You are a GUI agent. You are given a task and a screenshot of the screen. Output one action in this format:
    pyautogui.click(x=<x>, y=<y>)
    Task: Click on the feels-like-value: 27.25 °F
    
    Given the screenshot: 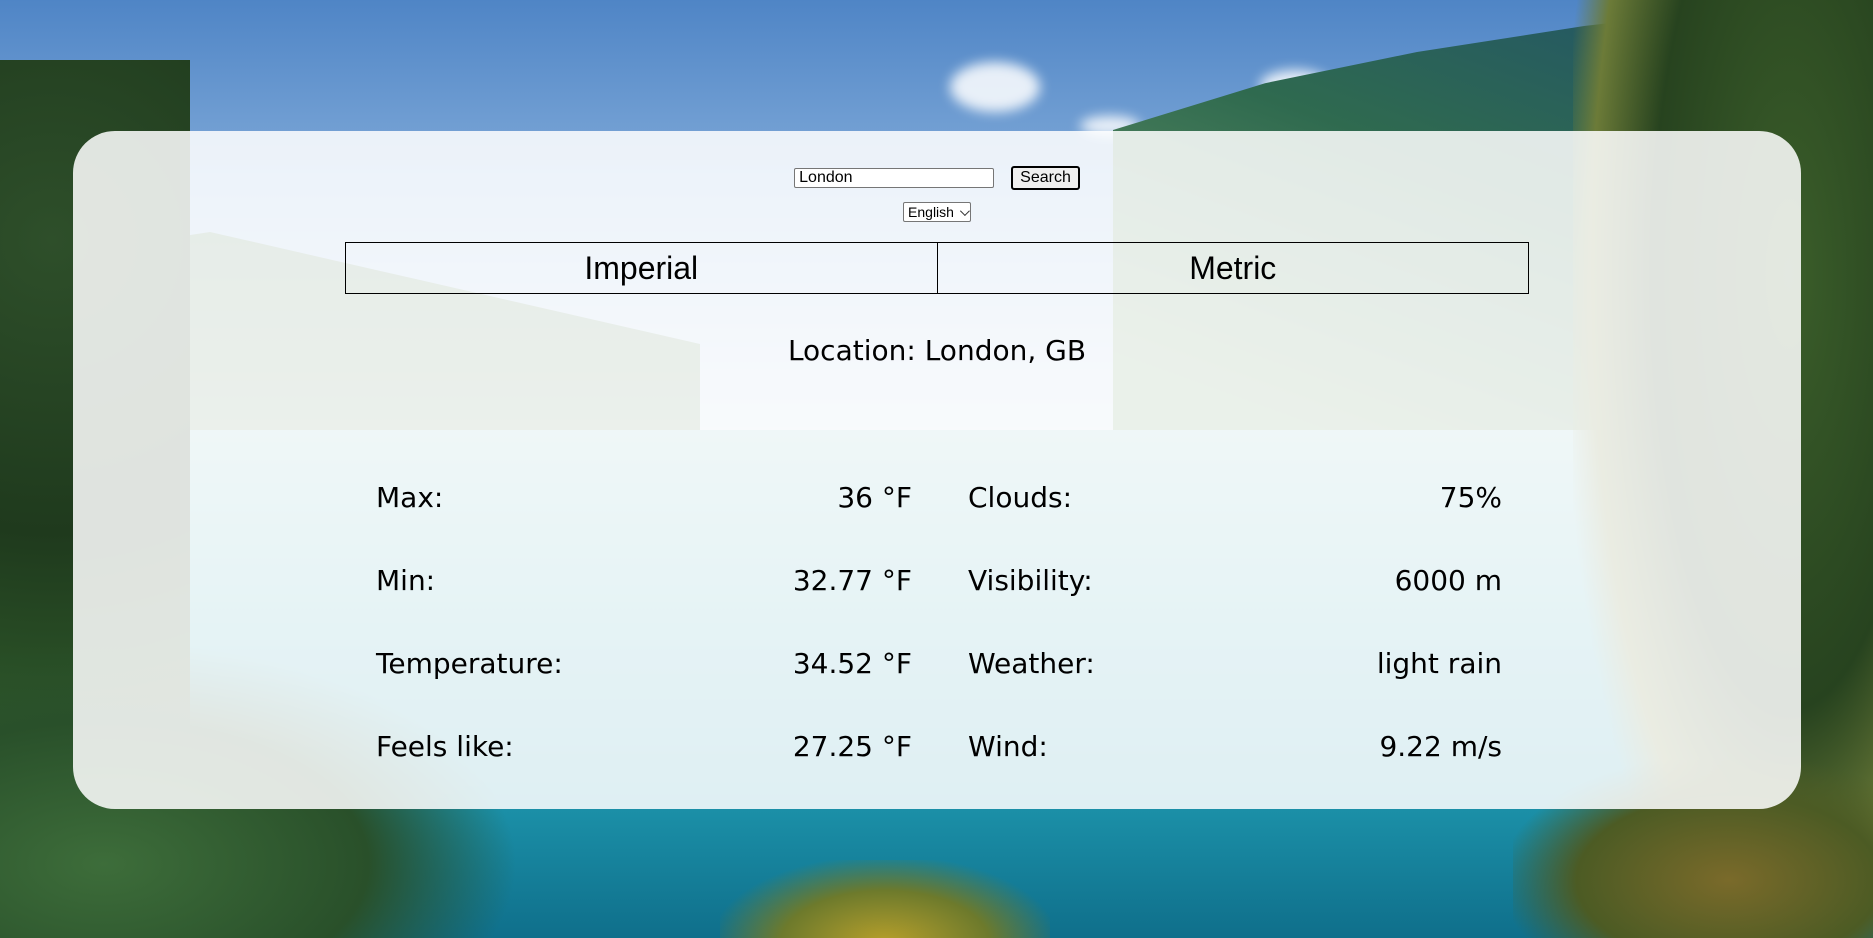 What is the action you would take?
    pyautogui.click(x=852, y=746)
    